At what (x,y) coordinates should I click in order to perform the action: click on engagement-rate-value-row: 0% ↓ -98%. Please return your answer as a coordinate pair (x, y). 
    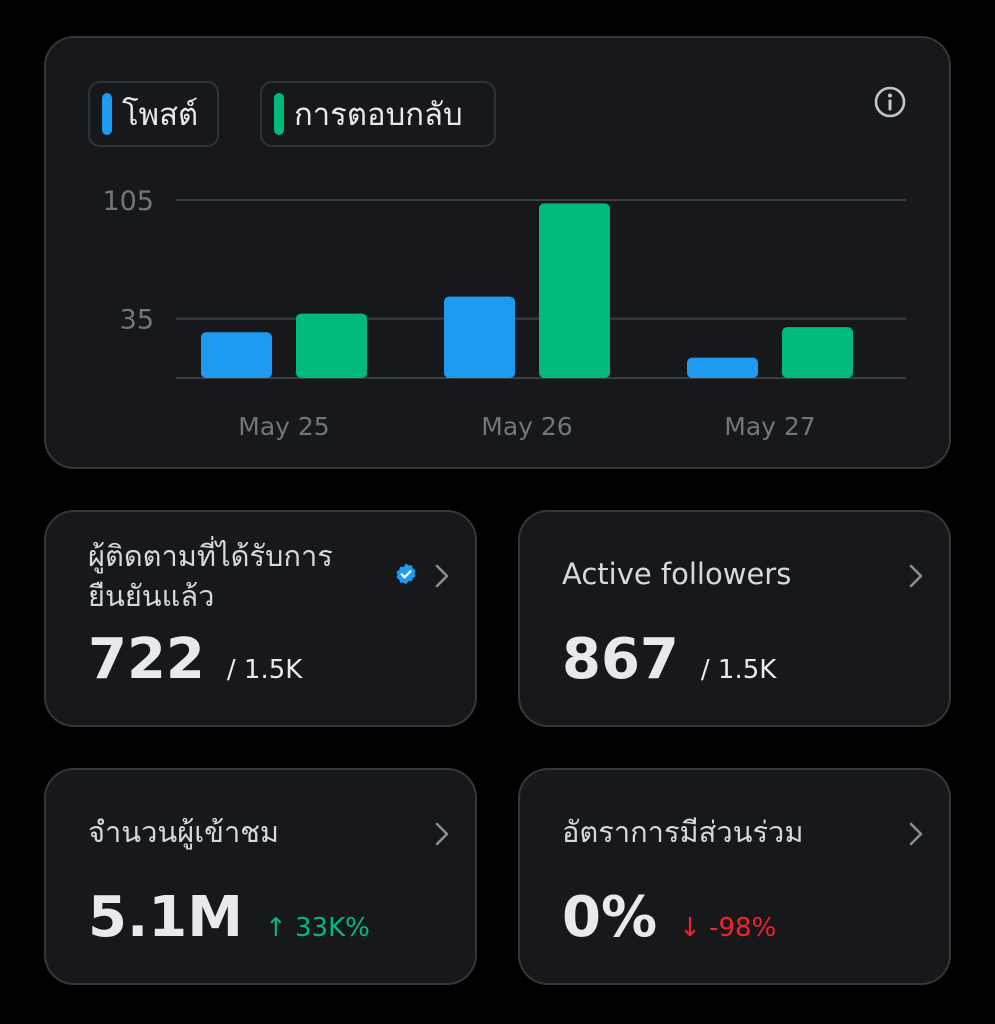
    Looking at the image, I should click on (669, 923).